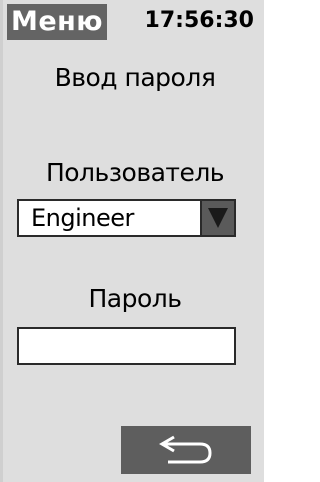 The height and width of the screenshot is (482, 320). What do you see at coordinates (126, 346) in the screenshot?
I see `password-field` at bounding box center [126, 346].